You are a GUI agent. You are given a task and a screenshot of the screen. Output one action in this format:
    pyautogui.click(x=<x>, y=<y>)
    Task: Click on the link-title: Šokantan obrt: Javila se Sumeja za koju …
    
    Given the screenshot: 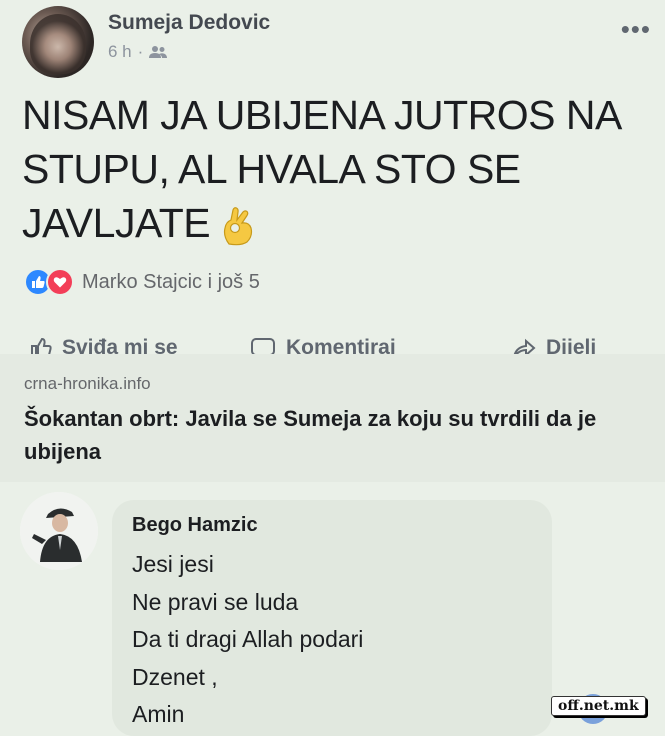 What is the action you would take?
    pyautogui.click(x=334, y=435)
    